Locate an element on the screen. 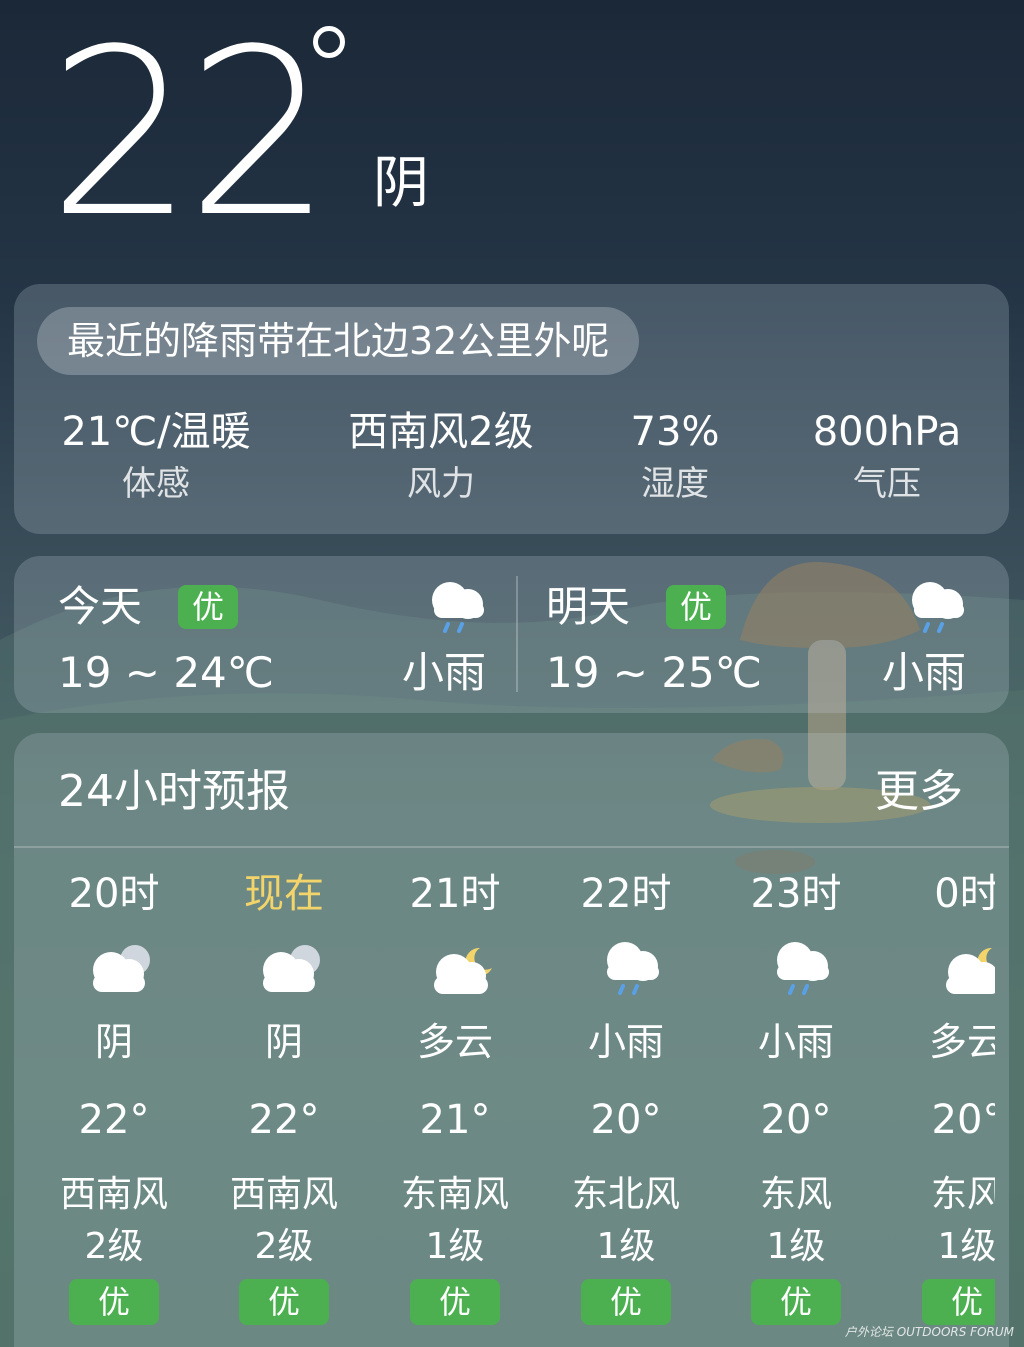 This screenshot has width=1024, height=1347. day-name: 今天 is located at coordinates (100, 606).